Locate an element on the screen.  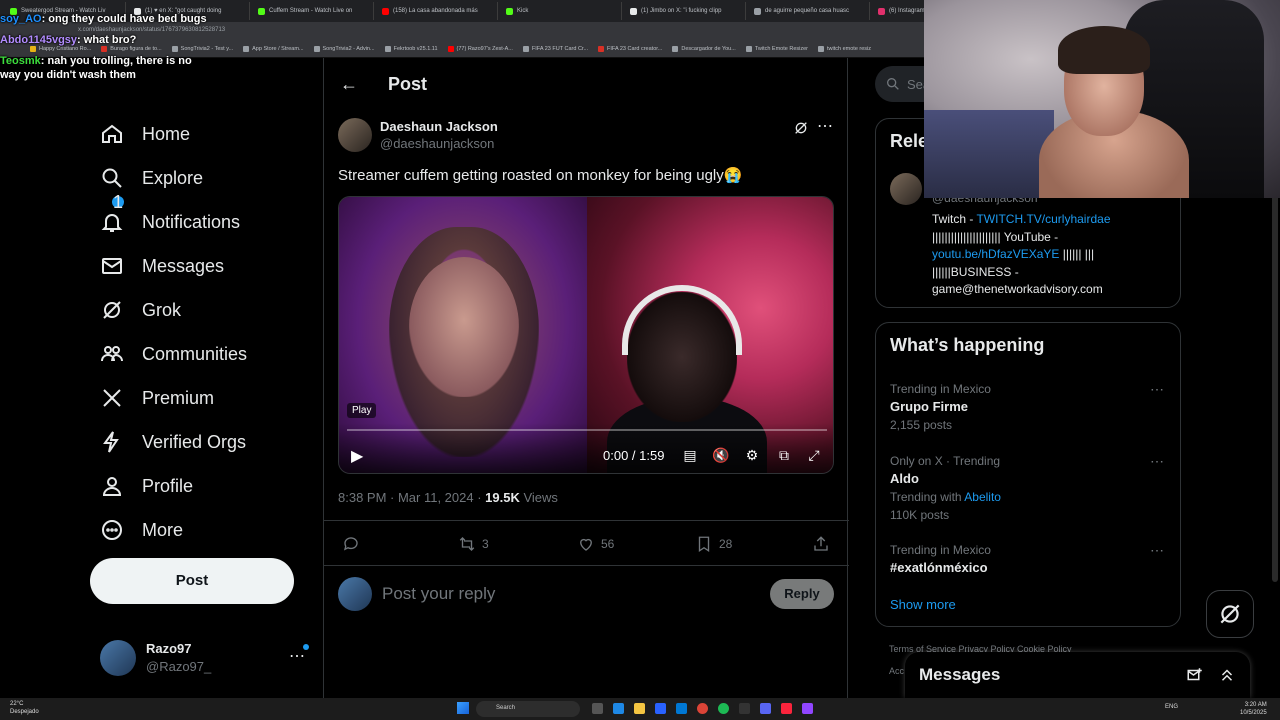
fullscreen-icon: ⤢ is located at coordinates (814, 455).